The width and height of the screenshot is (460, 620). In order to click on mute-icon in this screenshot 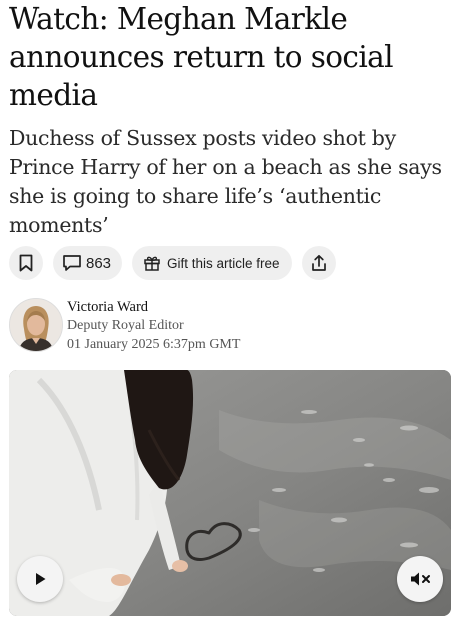, I will do `click(420, 579)`.